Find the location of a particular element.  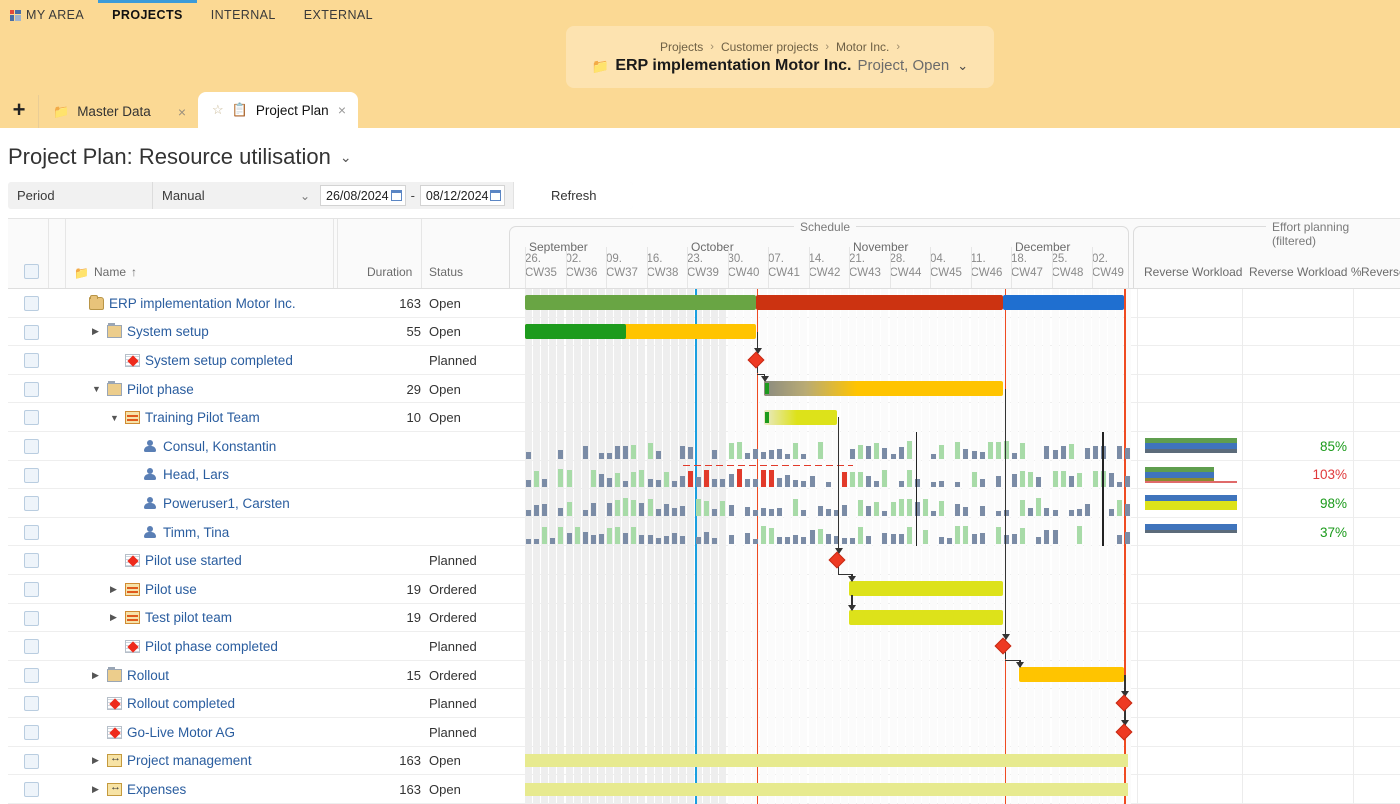

row-name-cell: Rollout completed is located at coordinates (163, 703).